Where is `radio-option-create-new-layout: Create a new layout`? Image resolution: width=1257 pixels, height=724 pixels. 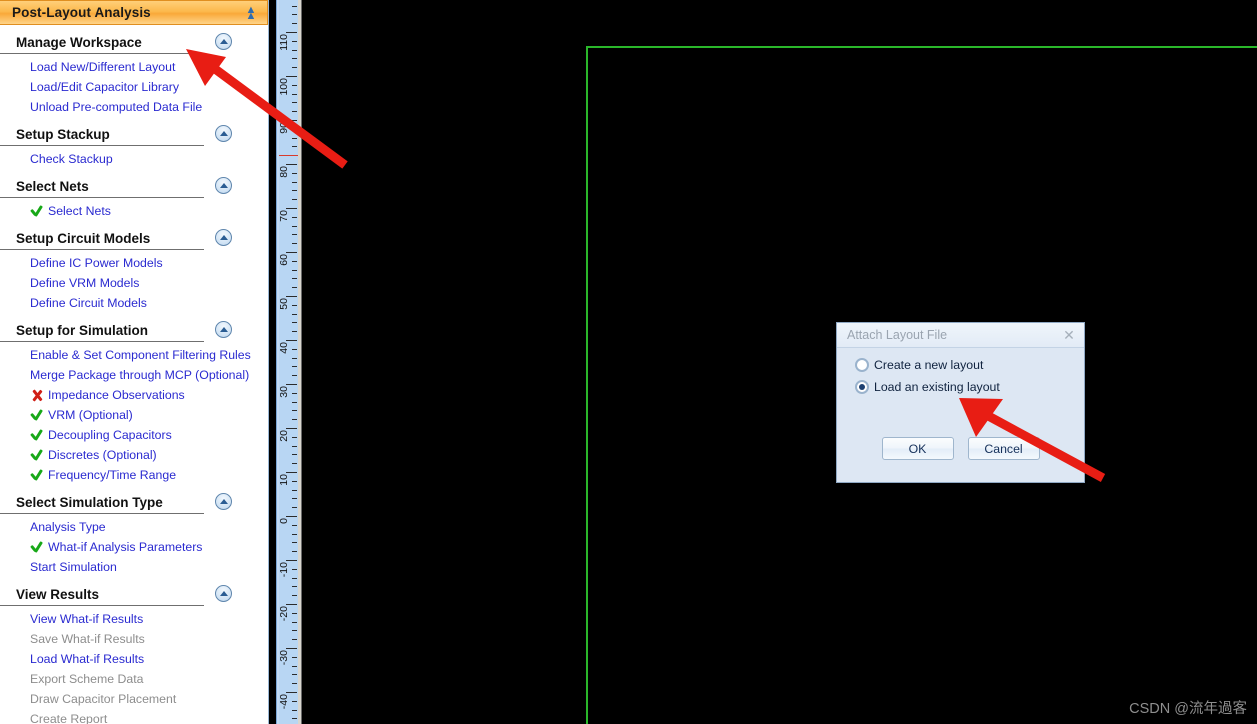
radio-option-create-new-layout: Create a new layout is located at coordinates (969, 365).